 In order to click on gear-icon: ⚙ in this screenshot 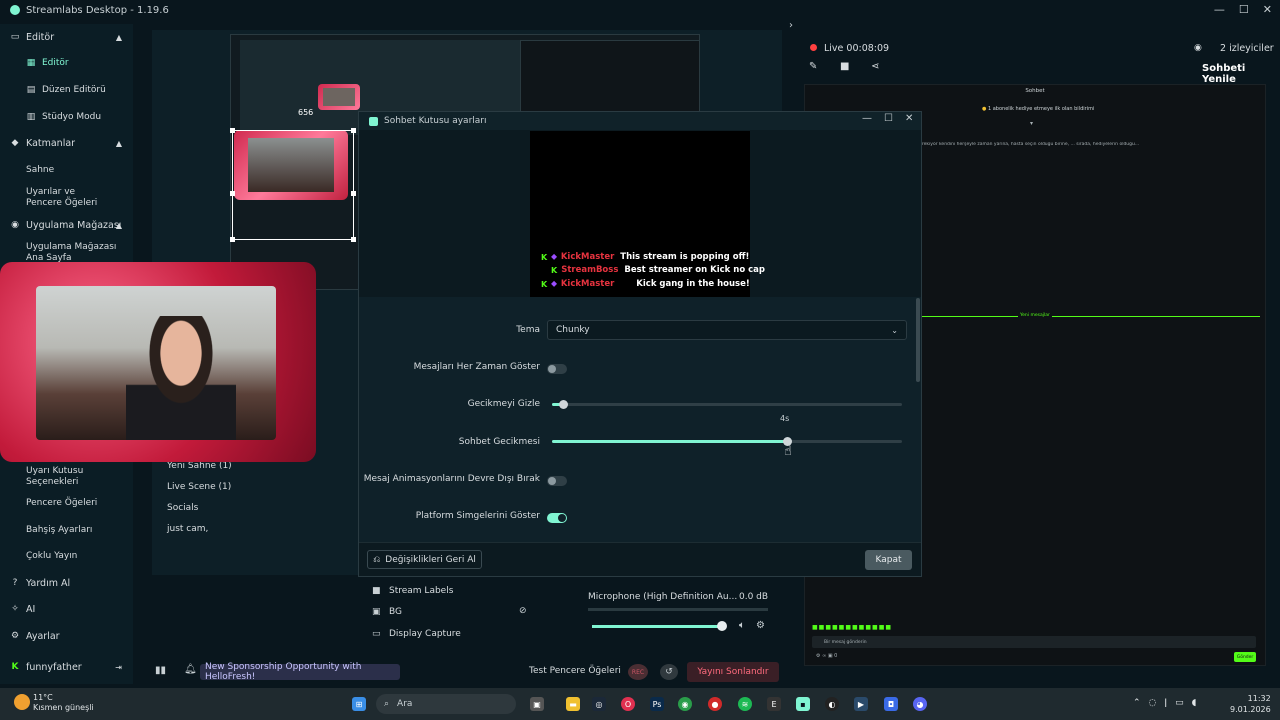, I will do `click(760, 625)`.